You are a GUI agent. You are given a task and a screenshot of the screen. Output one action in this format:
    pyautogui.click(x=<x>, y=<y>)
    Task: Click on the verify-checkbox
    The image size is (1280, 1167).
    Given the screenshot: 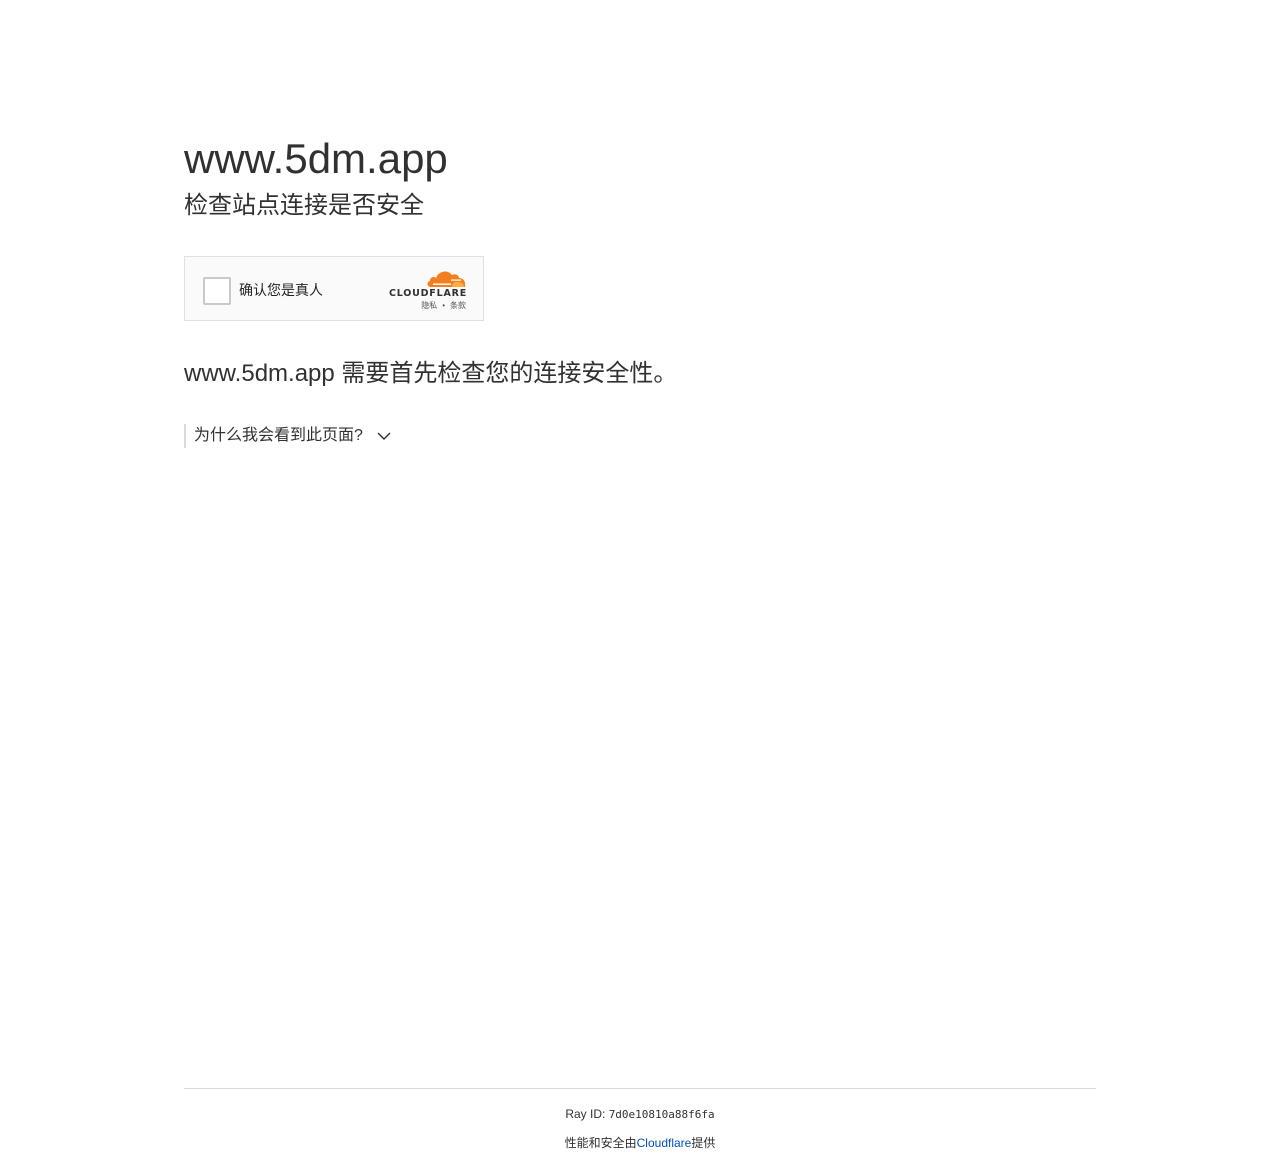 What is the action you would take?
    pyautogui.click(x=217, y=291)
    